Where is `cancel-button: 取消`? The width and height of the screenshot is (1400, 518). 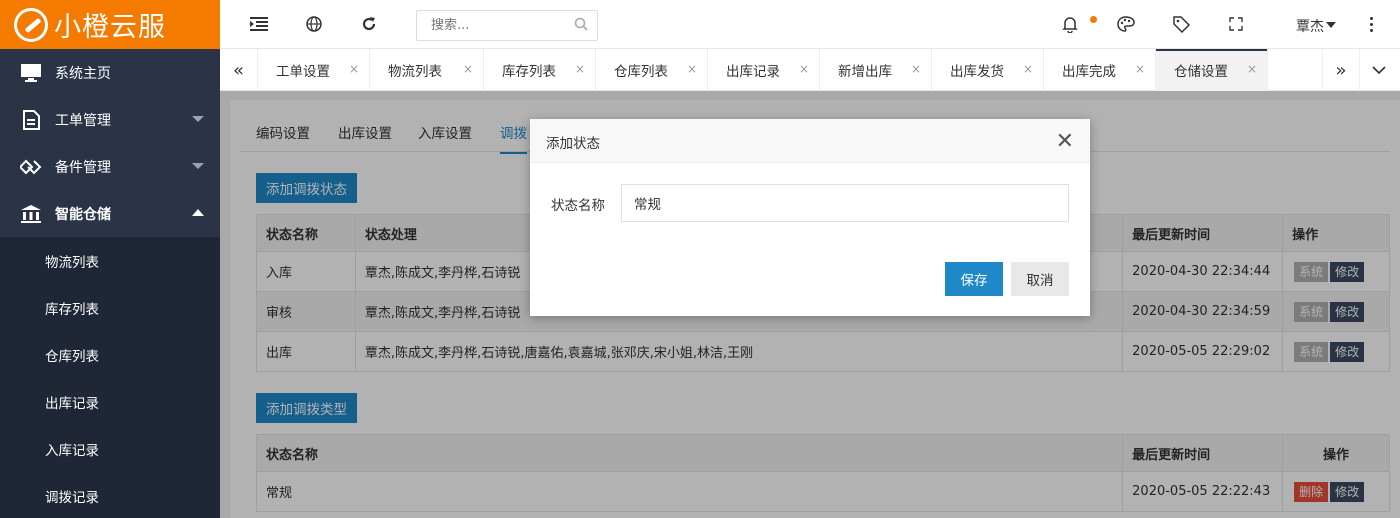
cancel-button: 取消 is located at coordinates (1040, 279).